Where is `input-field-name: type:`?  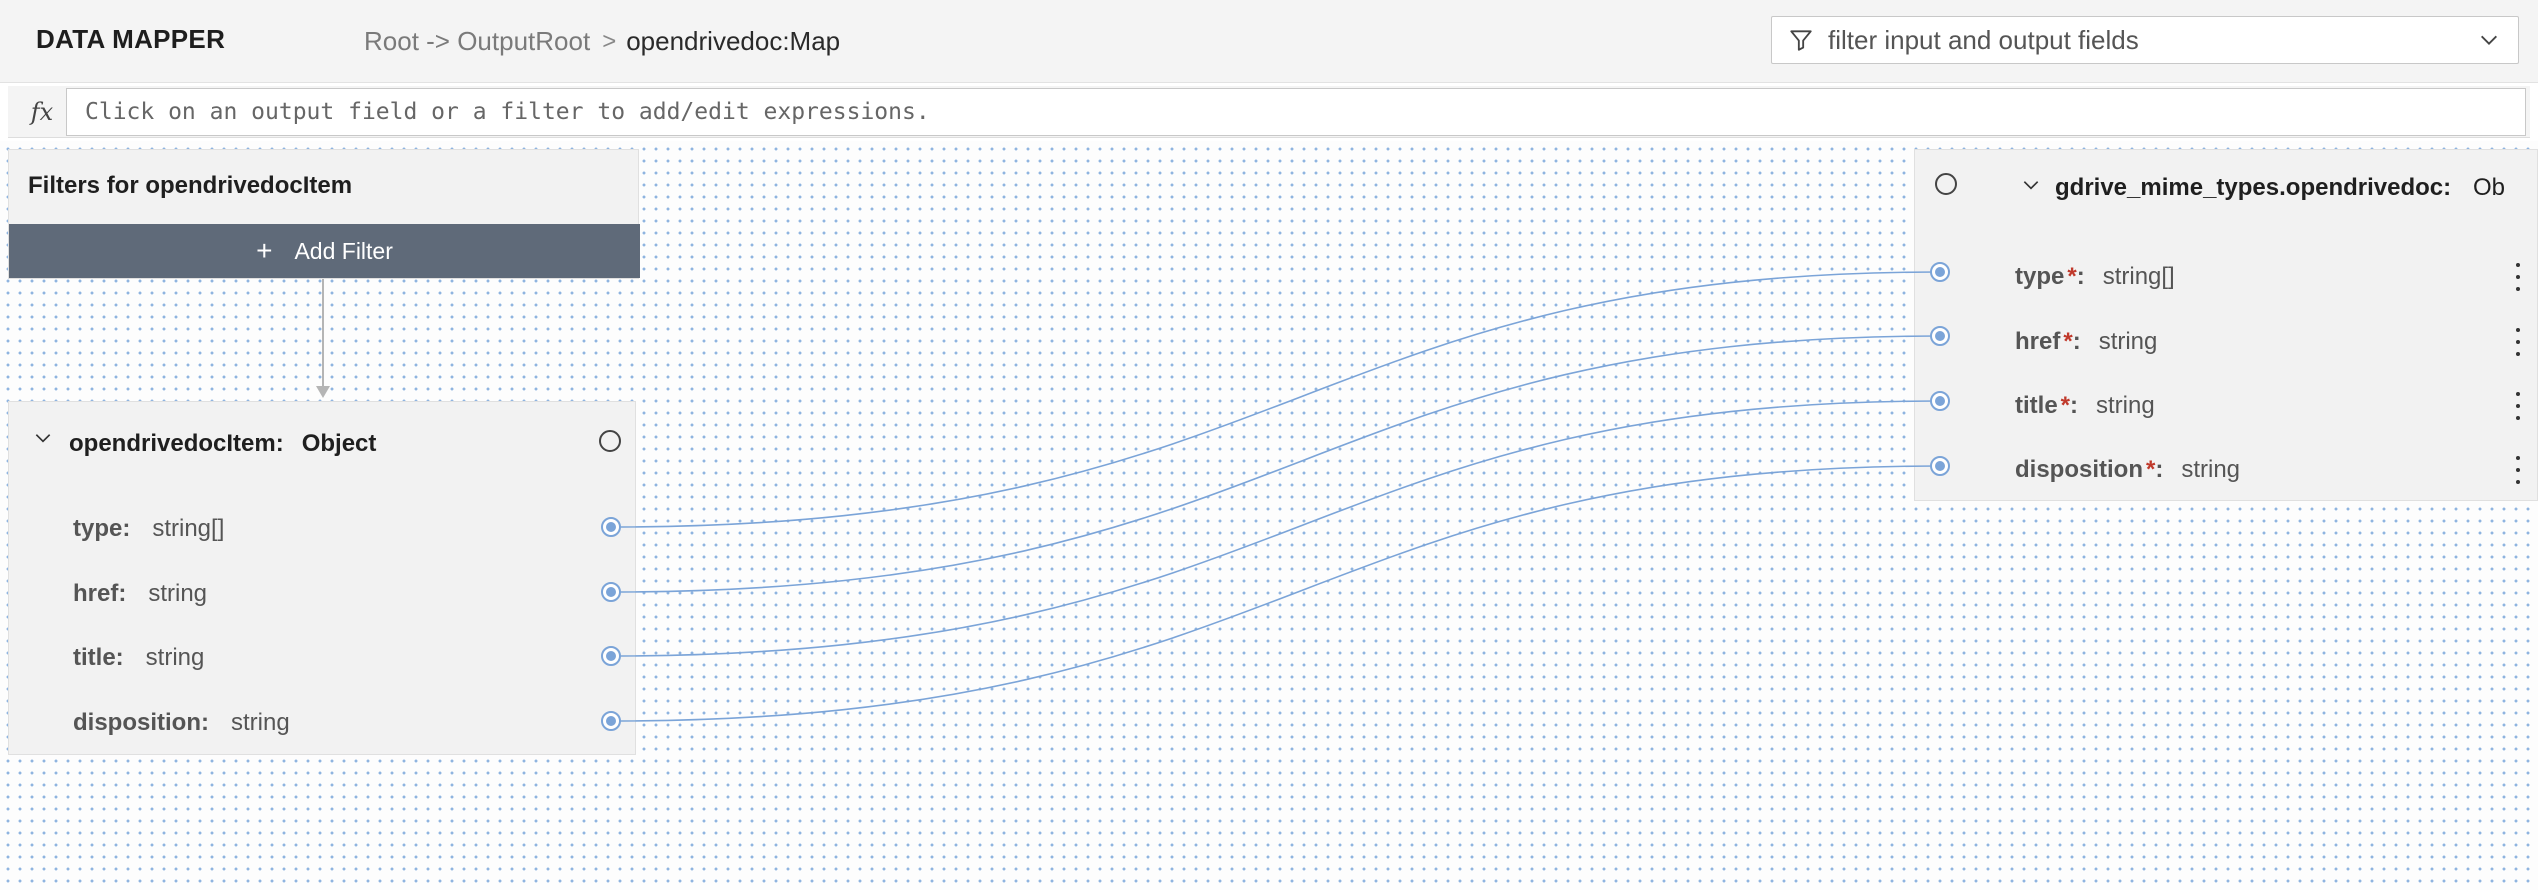 input-field-name: type: is located at coordinates (102, 528).